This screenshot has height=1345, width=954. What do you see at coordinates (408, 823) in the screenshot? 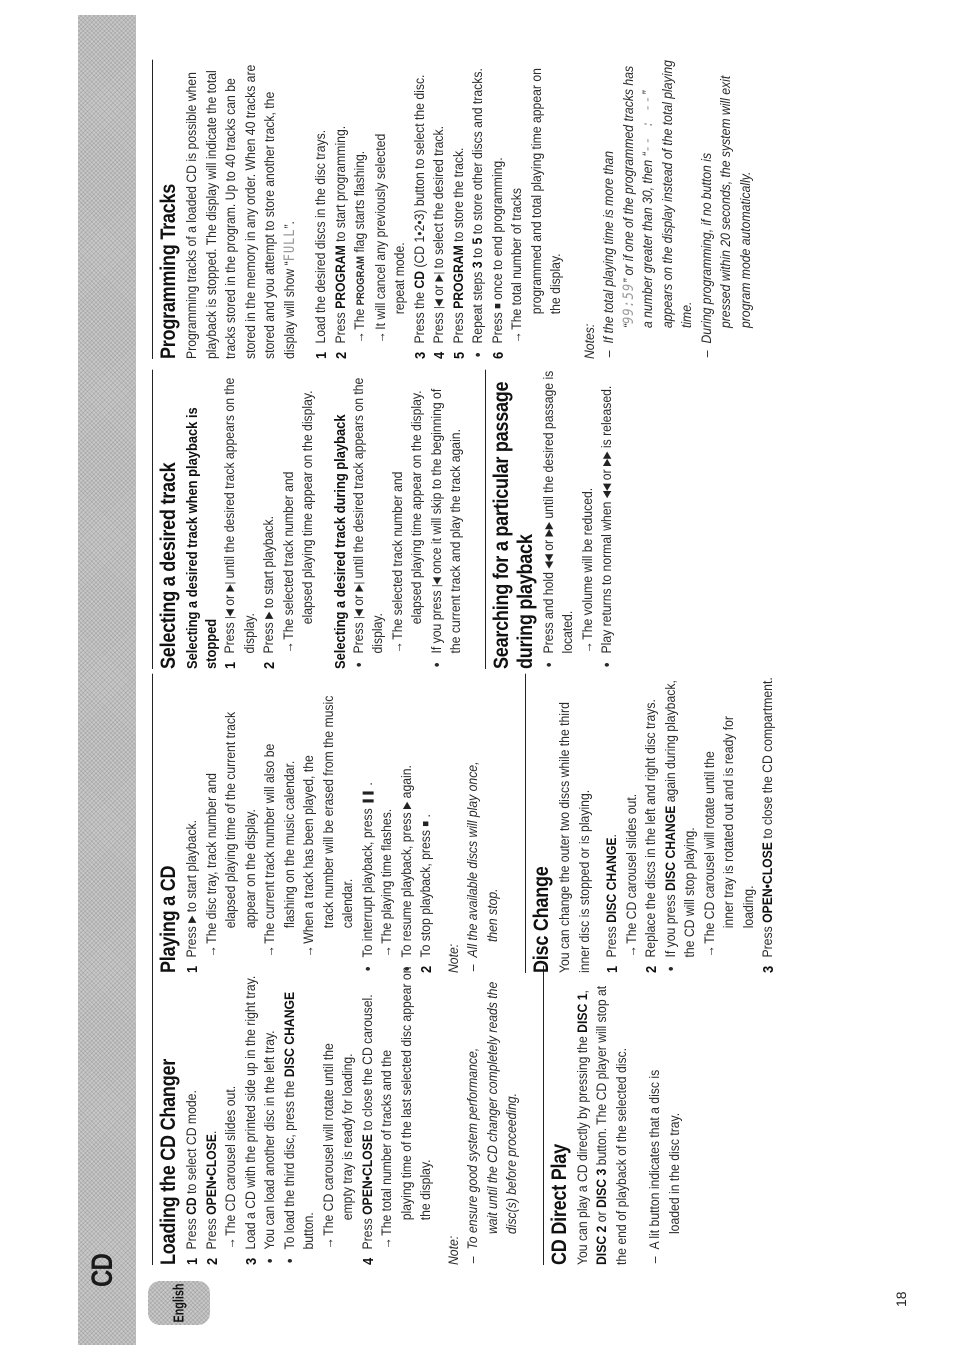
I see `playing-resume-bullet: To resume playback, press ▶ again.` at bounding box center [408, 823].